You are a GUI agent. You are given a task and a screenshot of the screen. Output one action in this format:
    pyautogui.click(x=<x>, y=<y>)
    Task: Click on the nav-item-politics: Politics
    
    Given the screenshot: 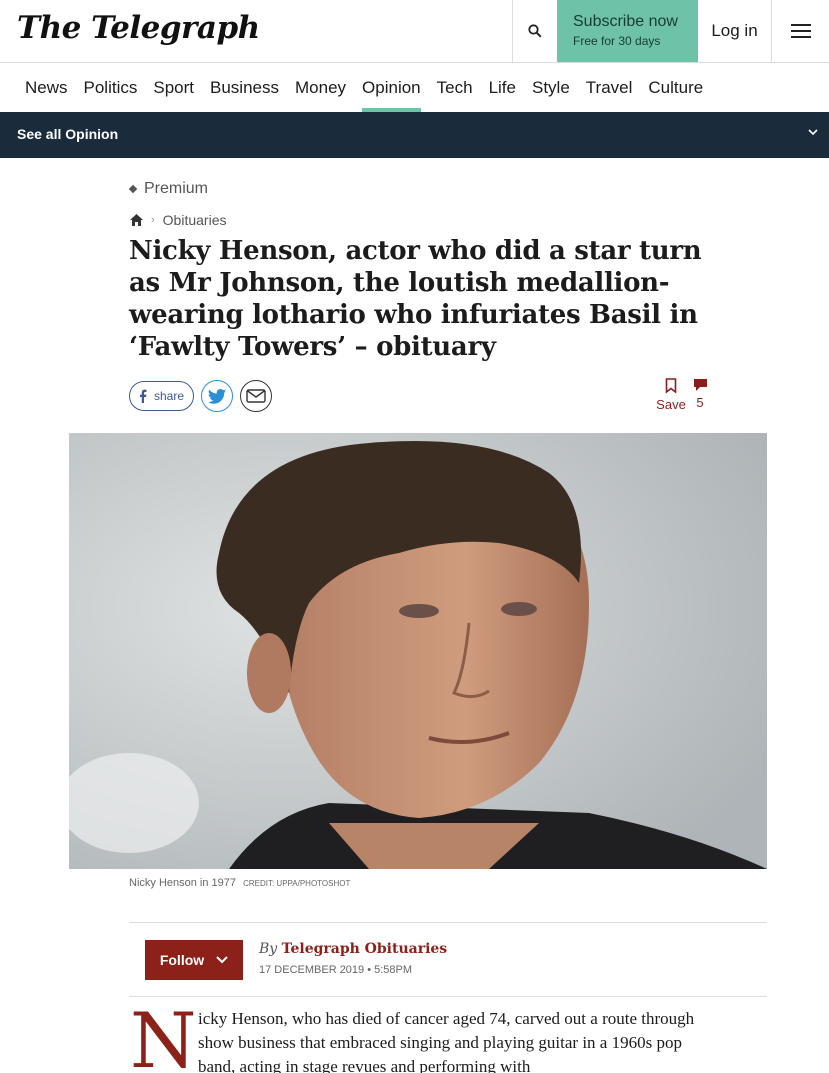 What is the action you would take?
    pyautogui.click(x=111, y=87)
    